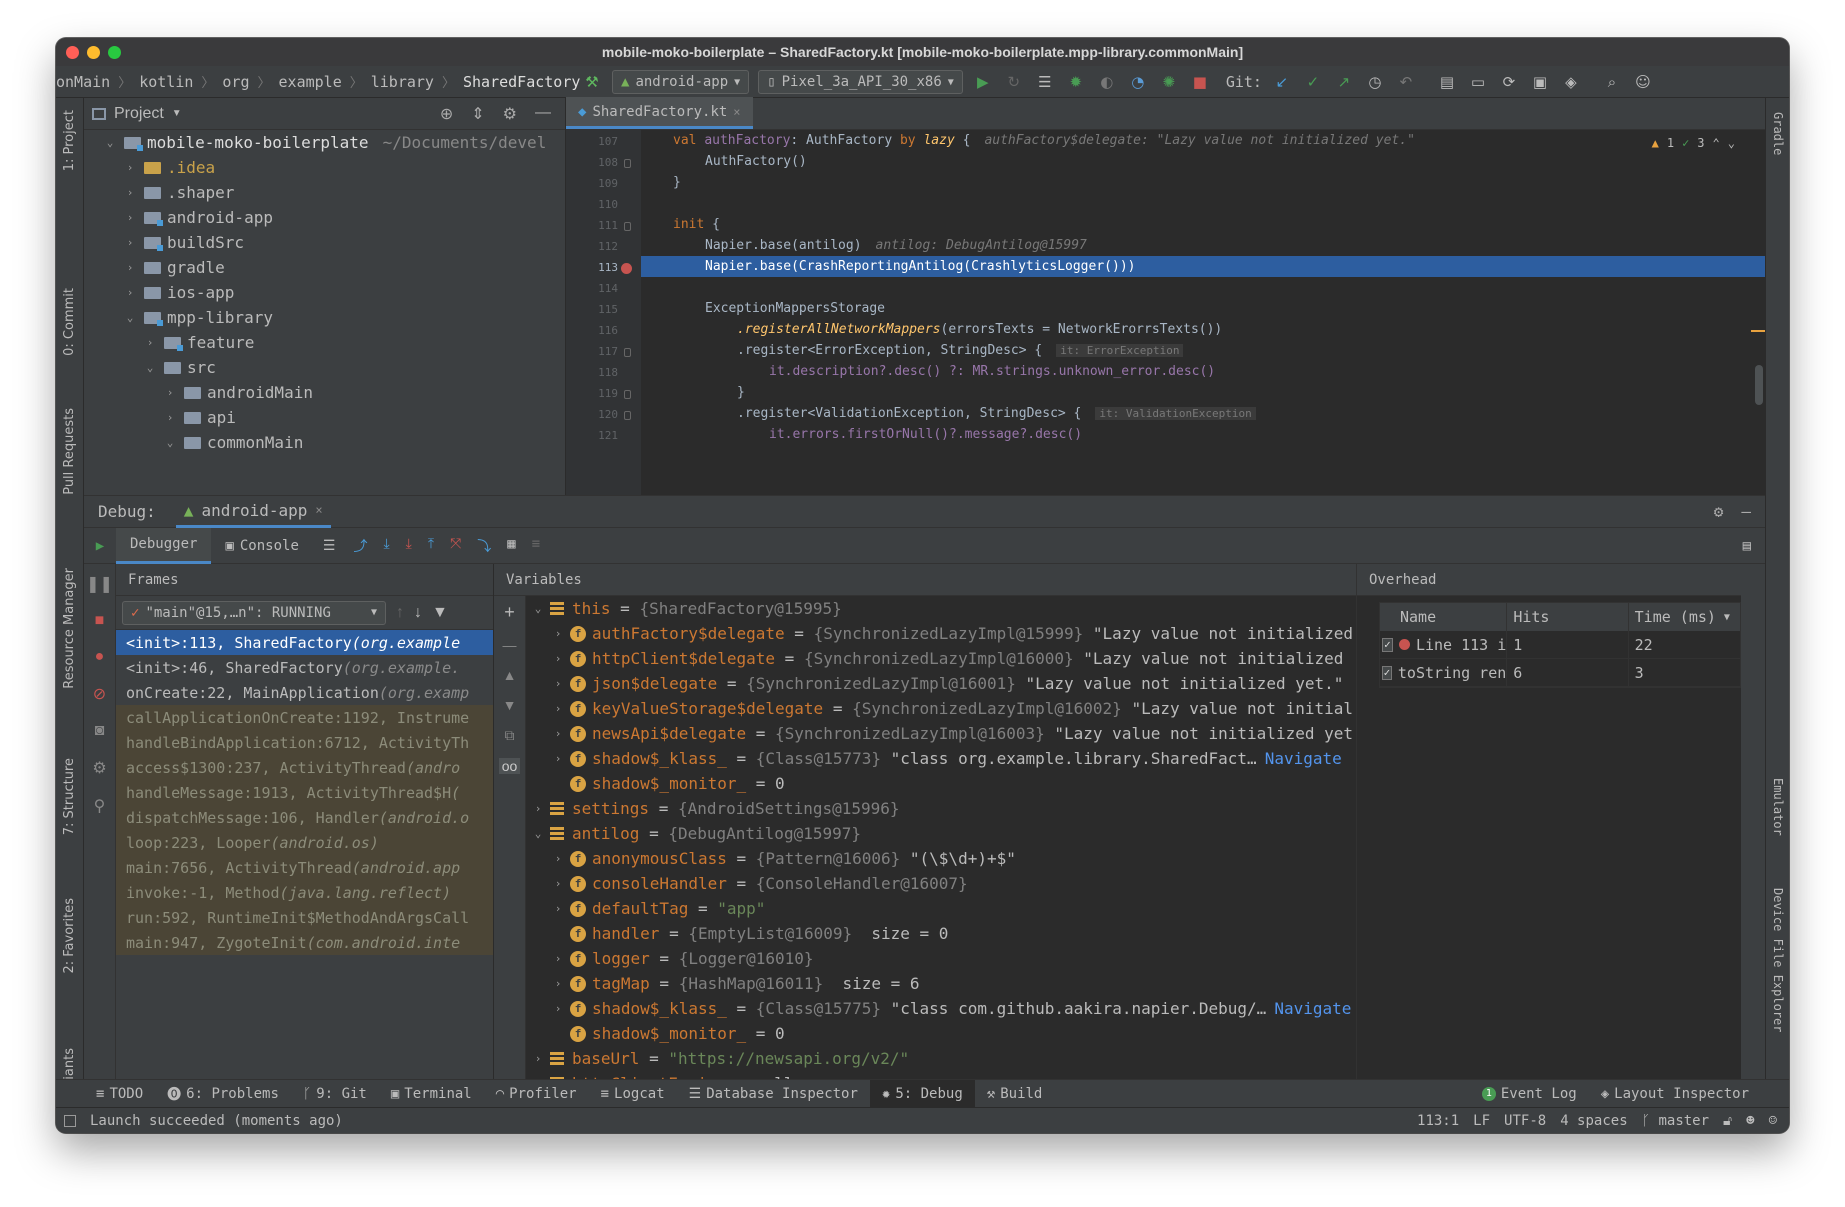  What do you see at coordinates (93, 52) in the screenshot?
I see `minimize-window-button` at bounding box center [93, 52].